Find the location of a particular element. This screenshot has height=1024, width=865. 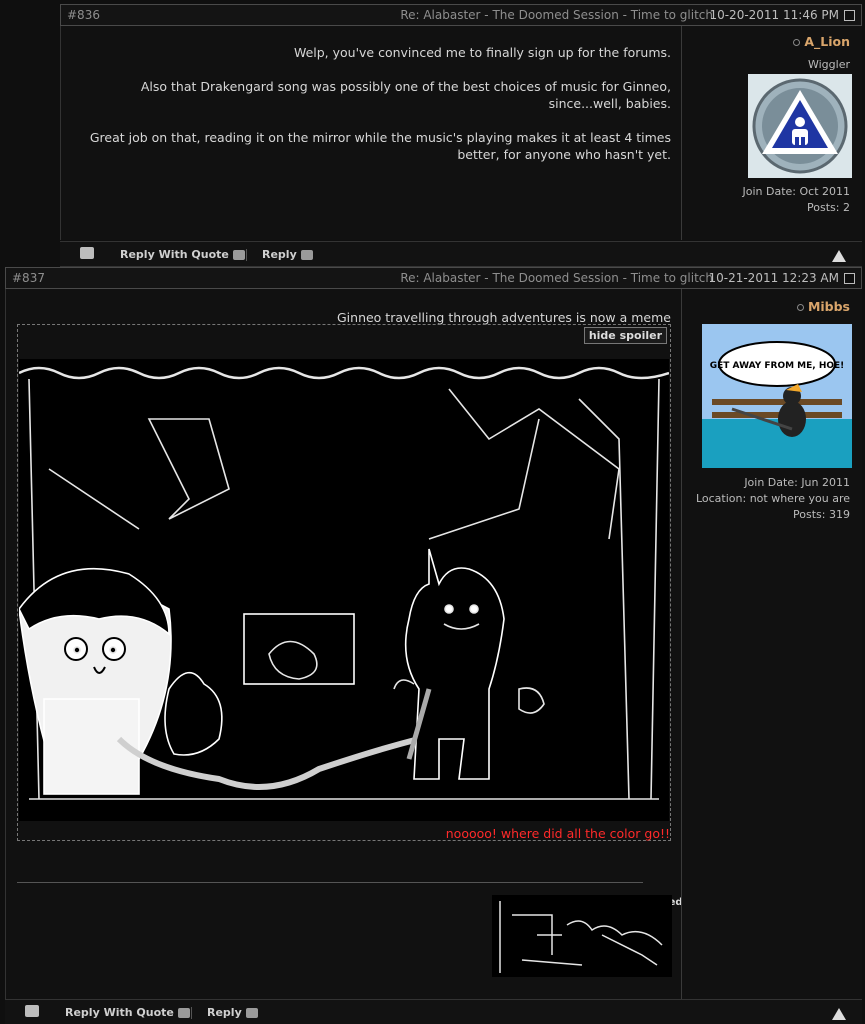

post-number: #837 is located at coordinates (28, 278).